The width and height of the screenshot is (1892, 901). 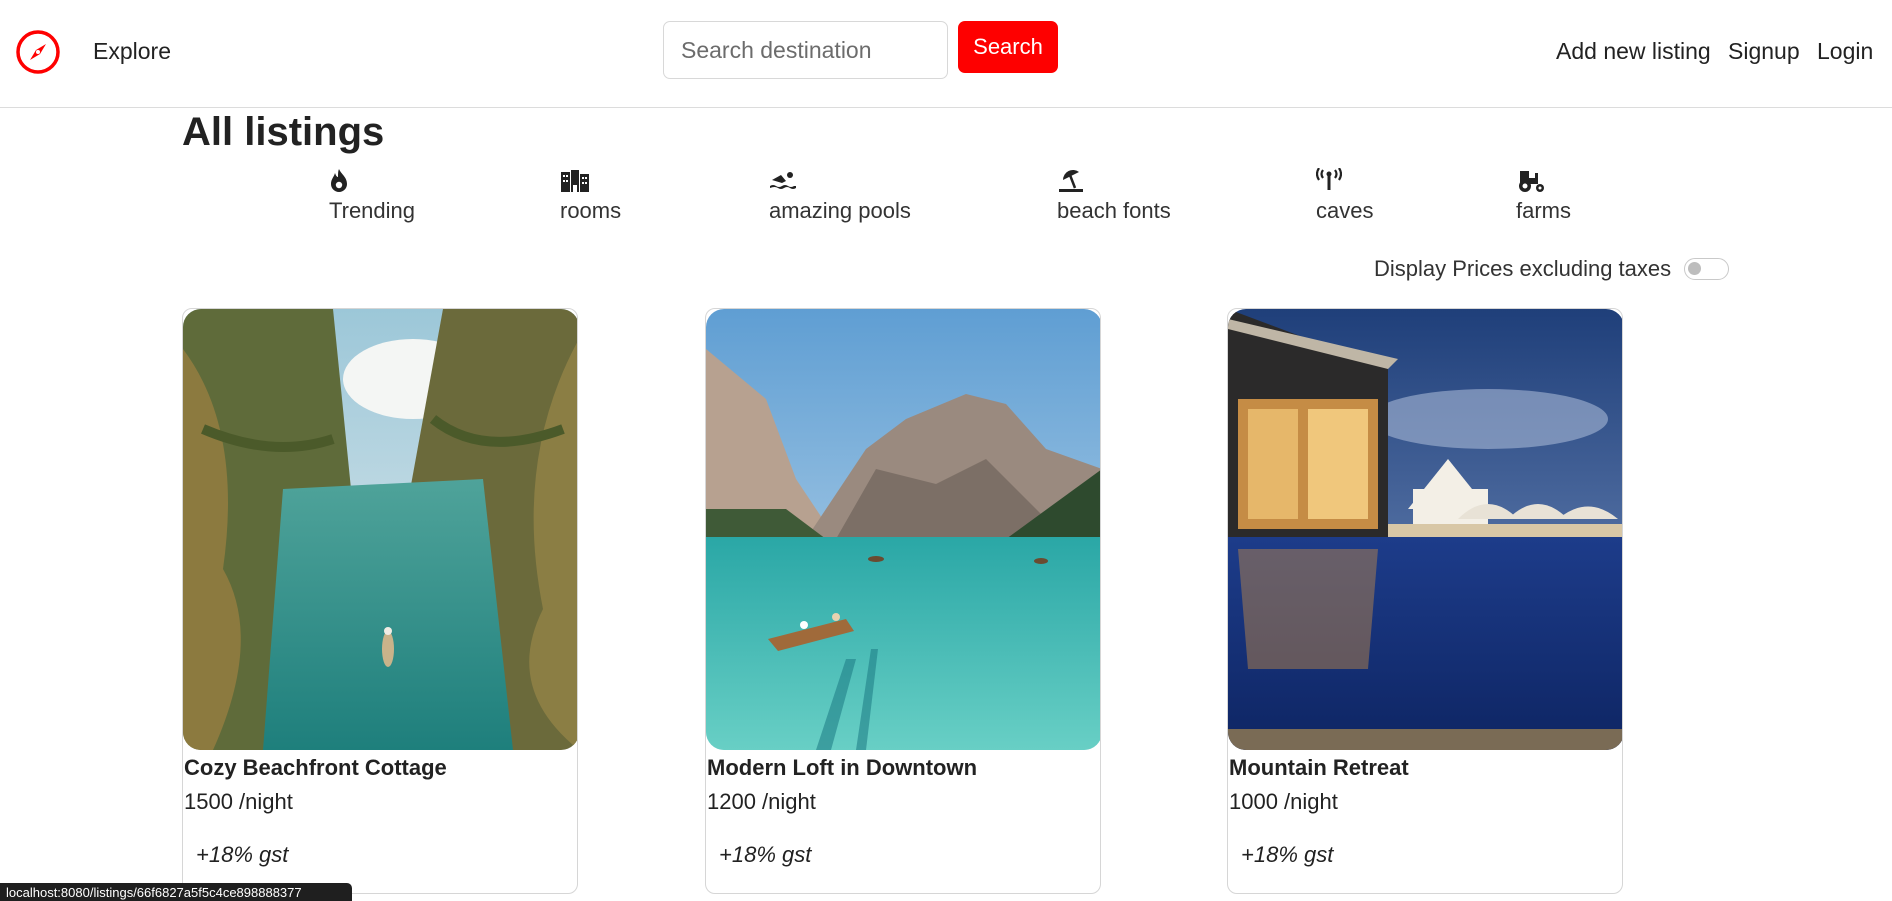 I want to click on tractor-icon, so click(x=1531, y=183).